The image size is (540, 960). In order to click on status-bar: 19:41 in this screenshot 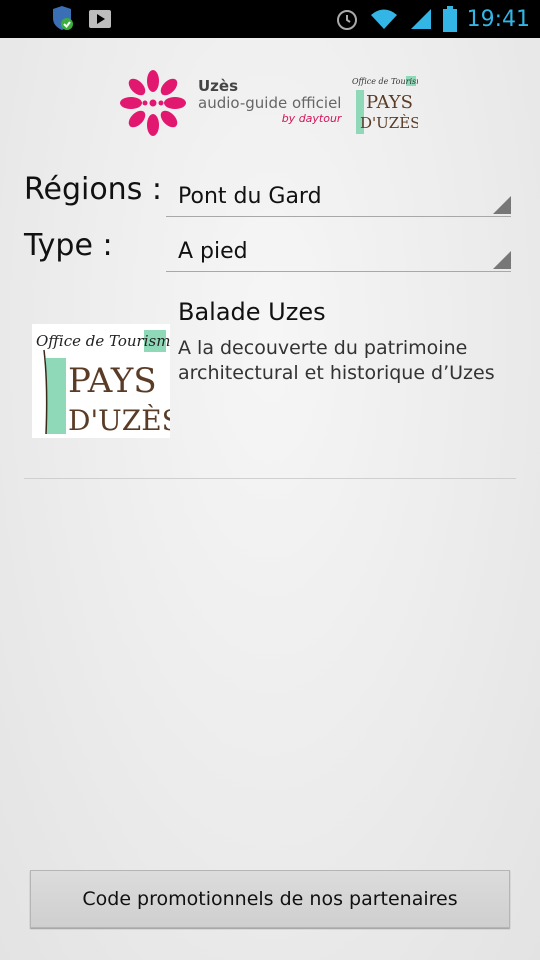, I will do `click(270, 19)`.